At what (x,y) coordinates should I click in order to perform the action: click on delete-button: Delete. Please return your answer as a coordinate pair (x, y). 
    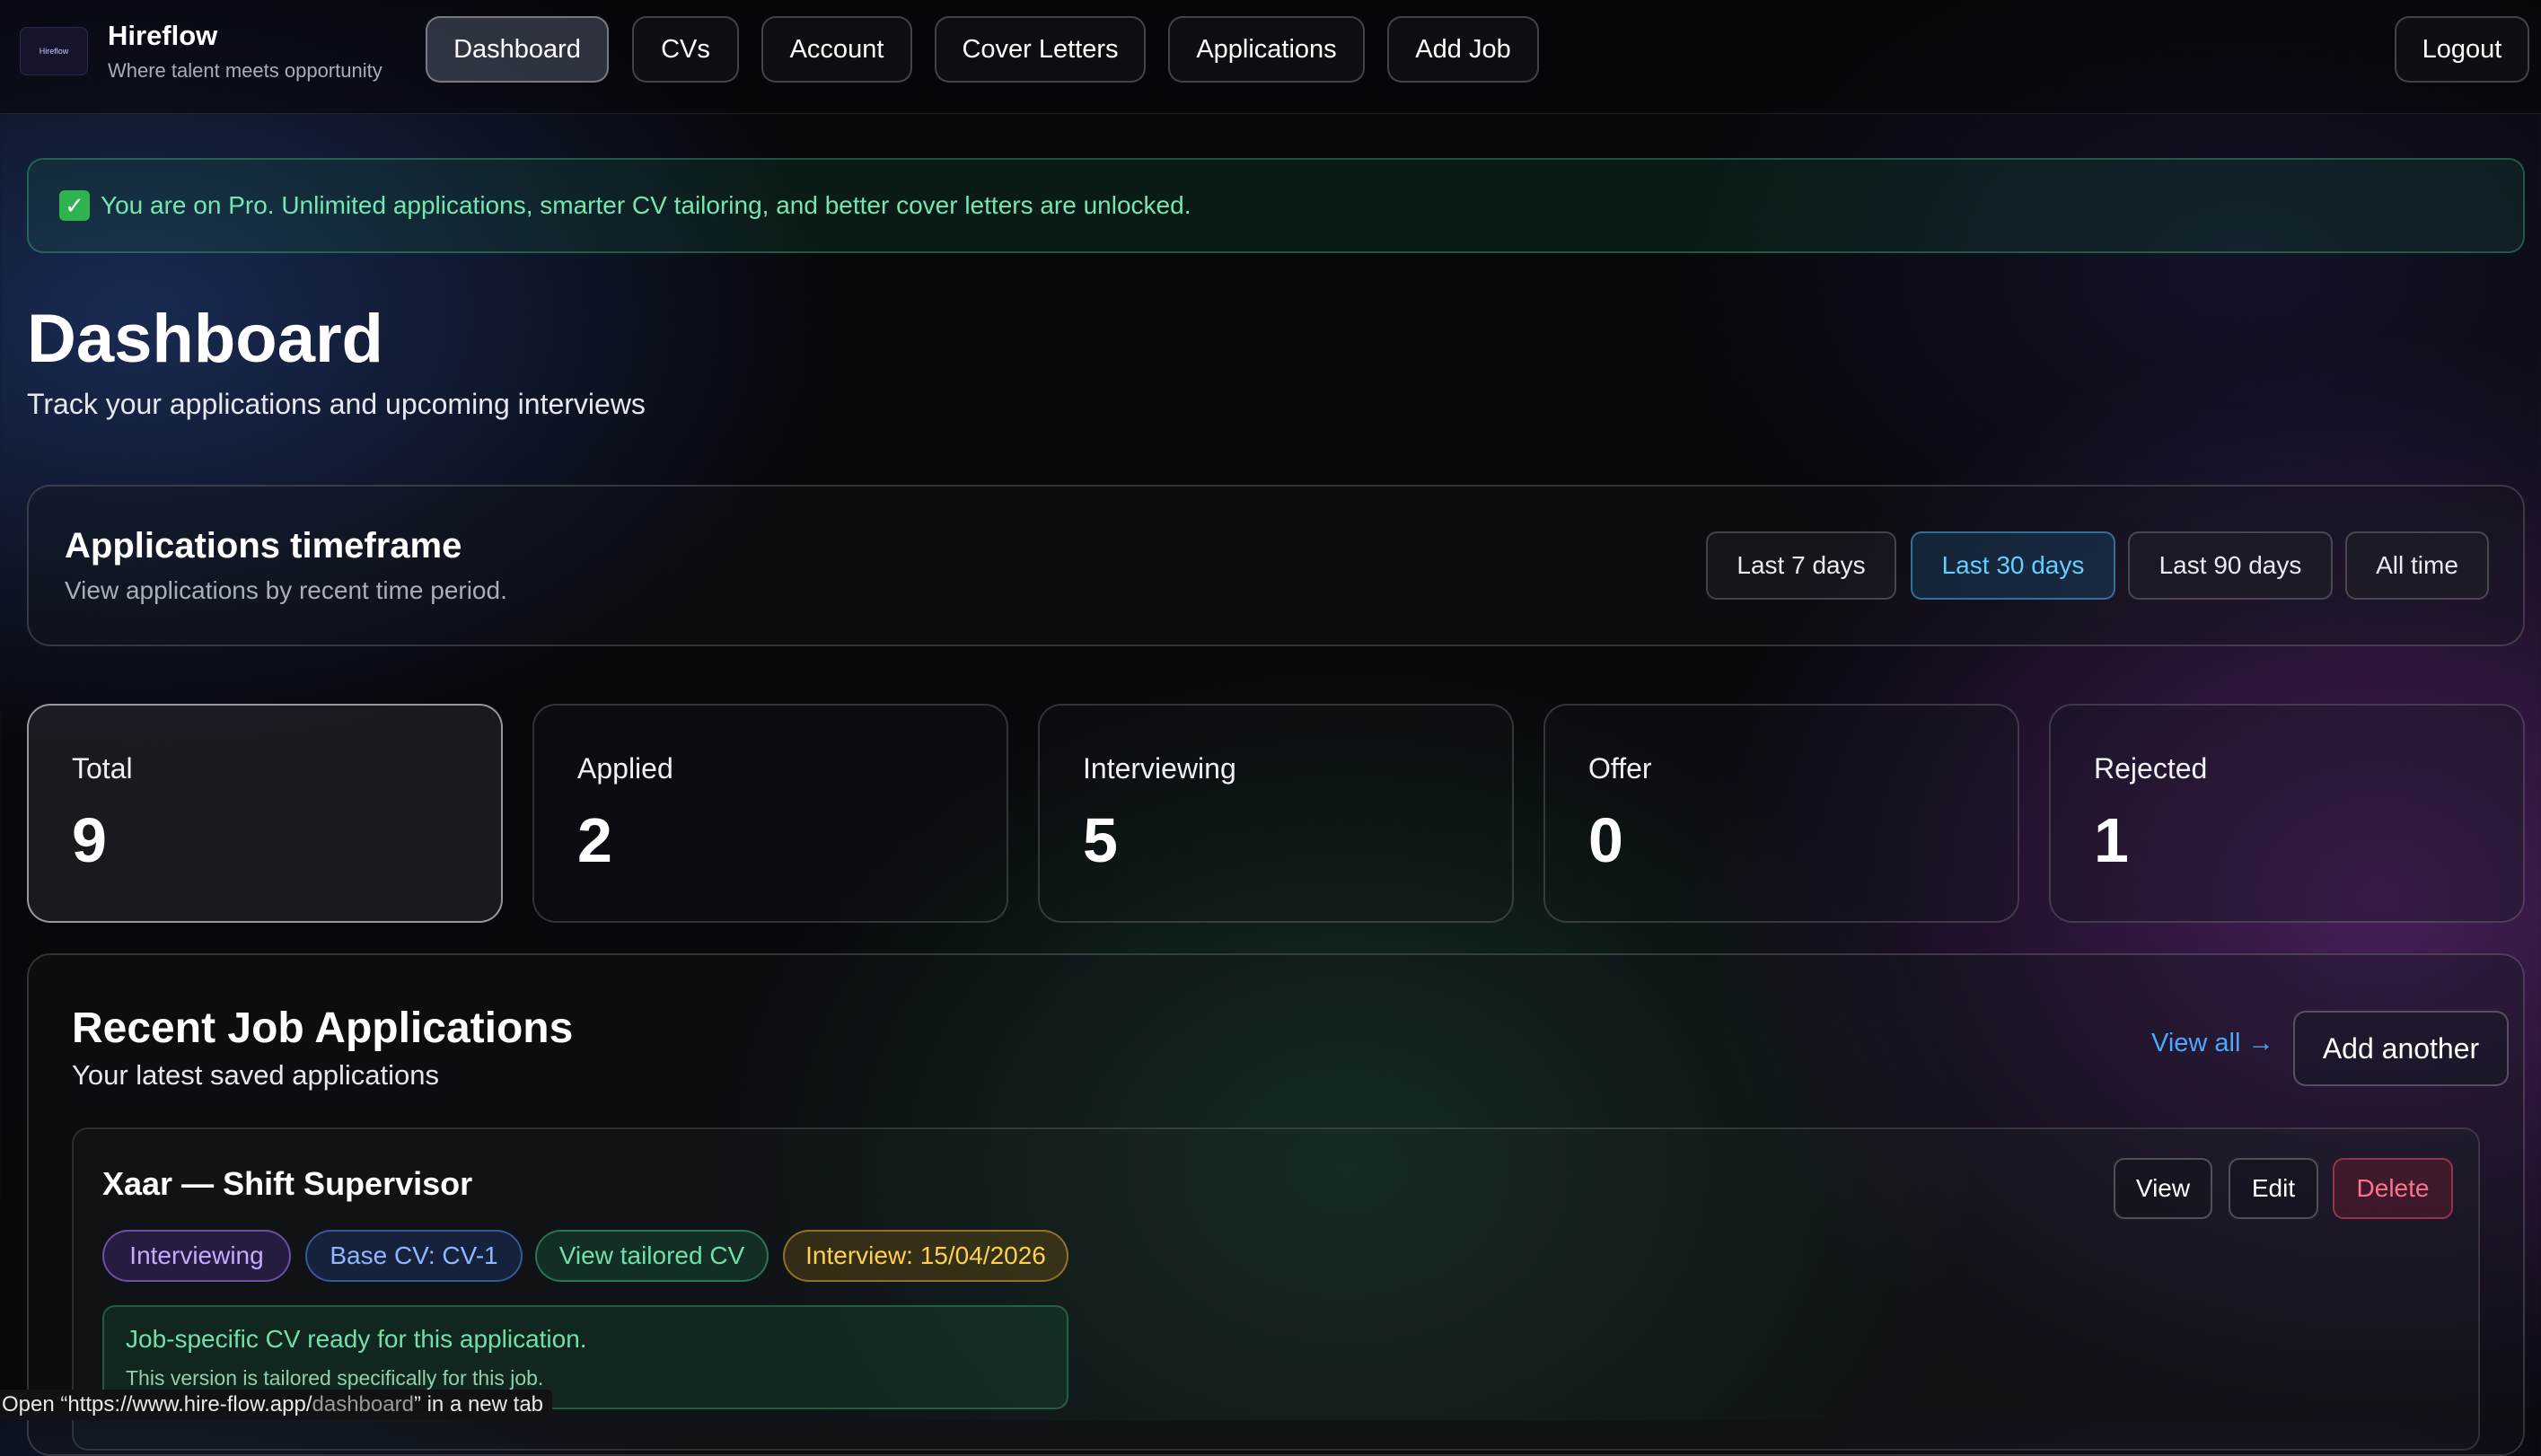
    Looking at the image, I should click on (2393, 1188).